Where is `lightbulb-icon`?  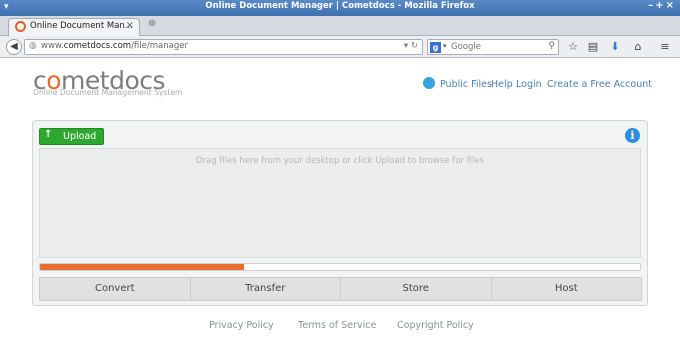
lightbulb-icon is located at coordinates (429, 83).